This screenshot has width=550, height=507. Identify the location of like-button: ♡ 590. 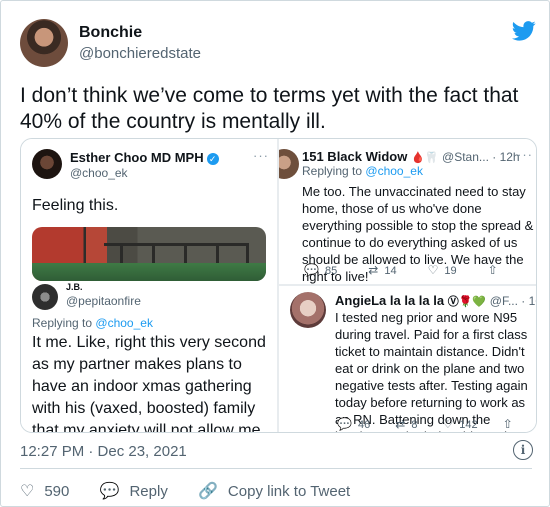
(44, 491).